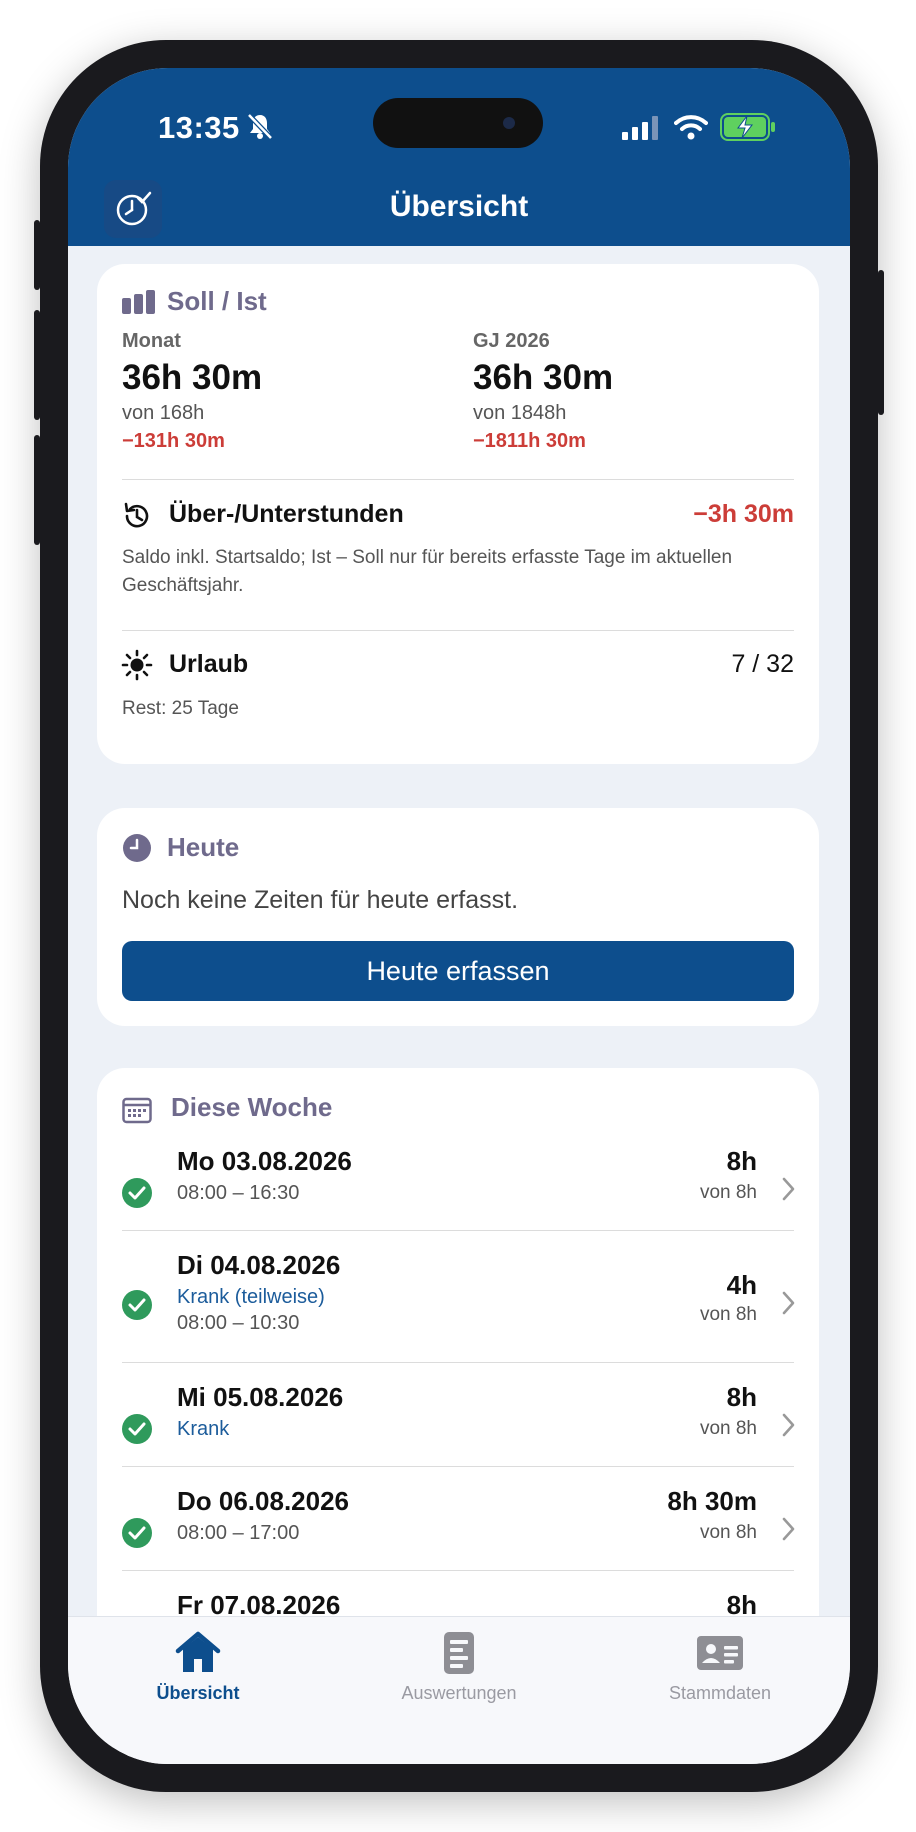  I want to click on tab-label: Stammdaten, so click(720, 1693).